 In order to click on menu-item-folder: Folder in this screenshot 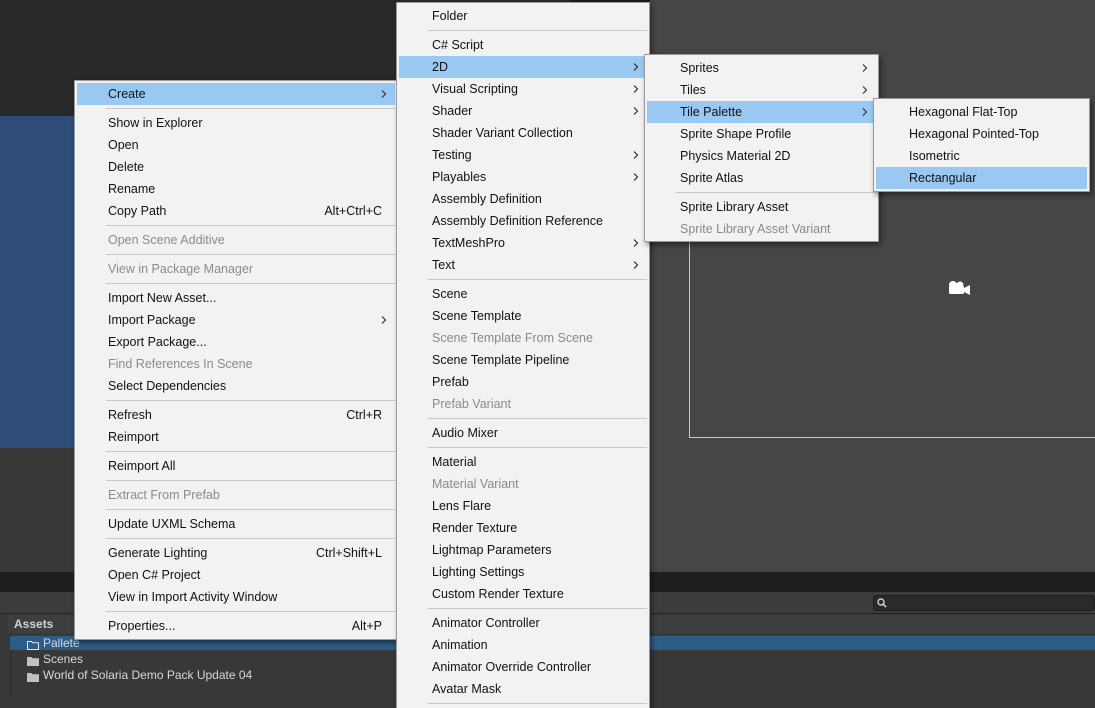, I will do `click(523, 16)`.